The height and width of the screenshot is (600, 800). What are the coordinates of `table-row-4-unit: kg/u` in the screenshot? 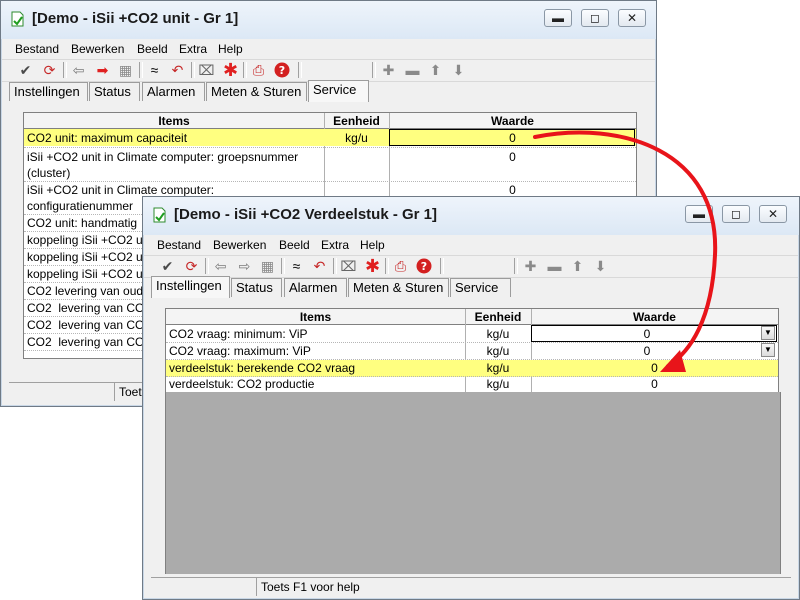 It's located at (498, 384).